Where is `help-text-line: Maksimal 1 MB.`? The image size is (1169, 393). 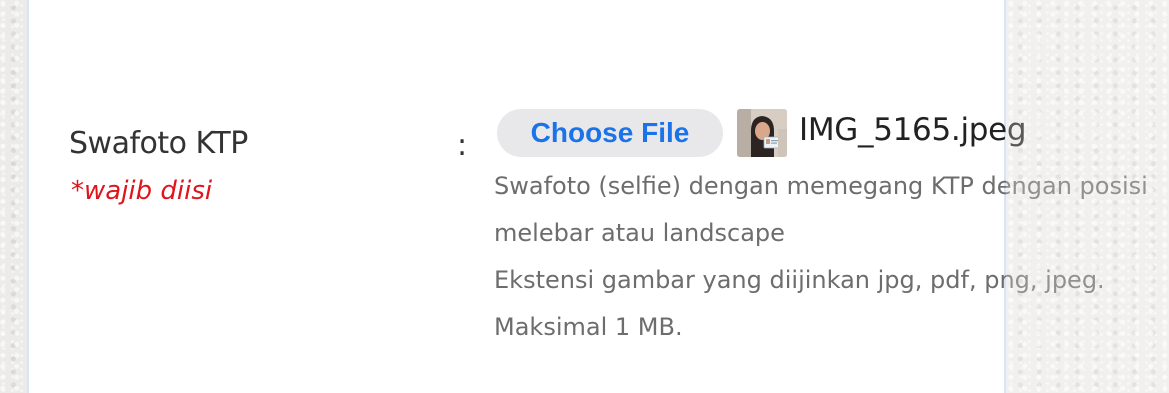
help-text-line: Maksimal 1 MB. is located at coordinates (588, 327).